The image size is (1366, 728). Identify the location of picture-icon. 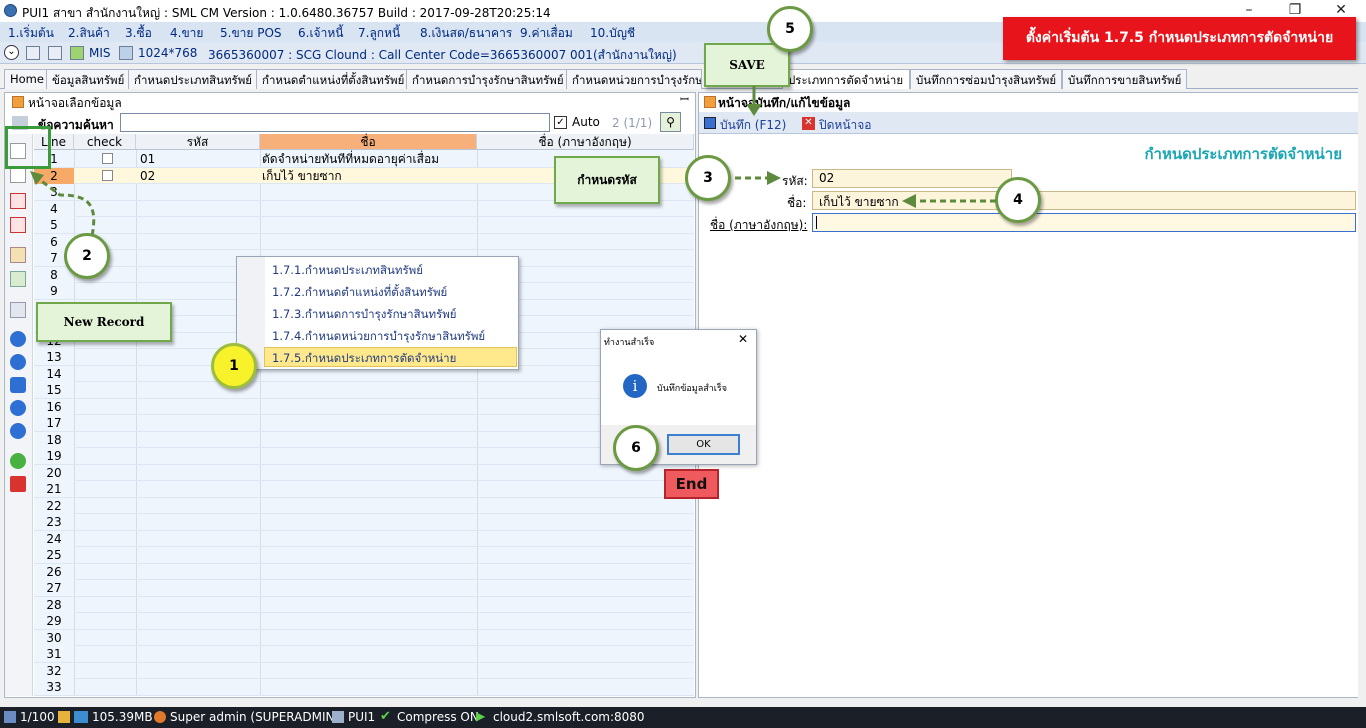
(126, 53).